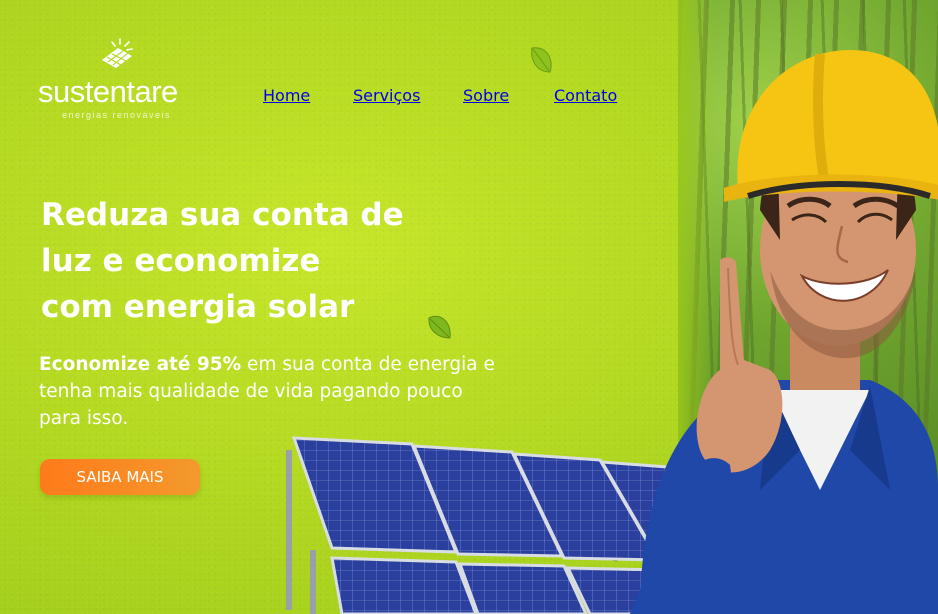 This screenshot has height=614, width=938. I want to click on headline-line: Reduza sua conta de, so click(222, 215).